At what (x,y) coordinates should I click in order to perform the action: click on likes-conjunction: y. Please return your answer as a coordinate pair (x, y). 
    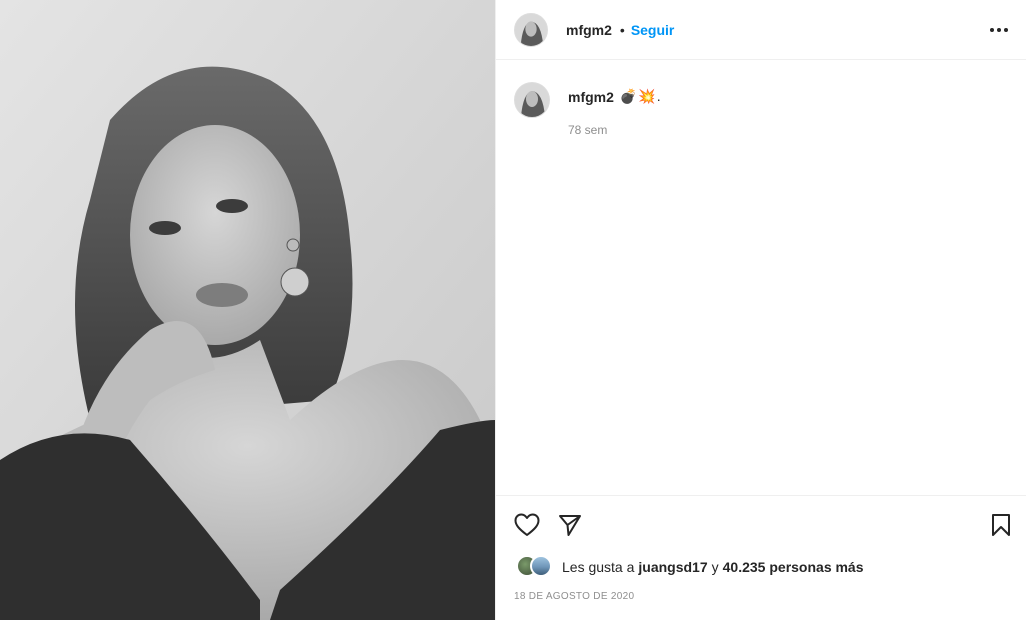
    Looking at the image, I should click on (715, 567).